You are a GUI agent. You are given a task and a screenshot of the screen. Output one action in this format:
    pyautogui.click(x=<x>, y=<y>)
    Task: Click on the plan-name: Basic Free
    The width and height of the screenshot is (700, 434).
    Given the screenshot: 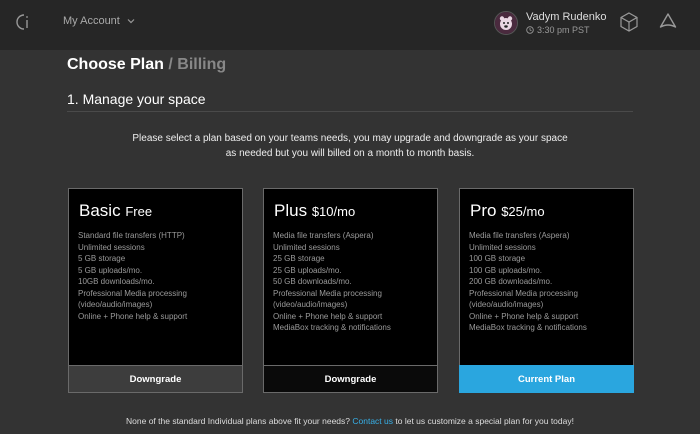 What is the action you would take?
    pyautogui.click(x=115, y=211)
    